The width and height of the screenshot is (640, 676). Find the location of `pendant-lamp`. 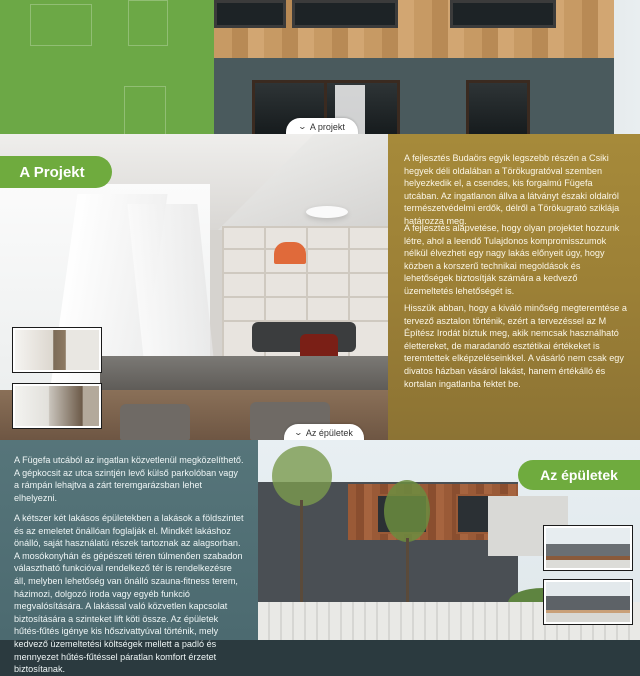

pendant-lamp is located at coordinates (290, 253).